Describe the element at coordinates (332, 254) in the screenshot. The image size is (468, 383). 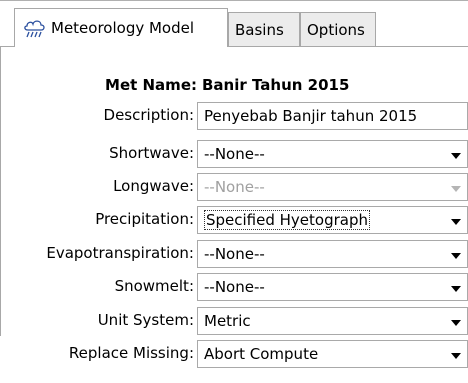
I see `evapotranspiration-select: --None--` at that location.